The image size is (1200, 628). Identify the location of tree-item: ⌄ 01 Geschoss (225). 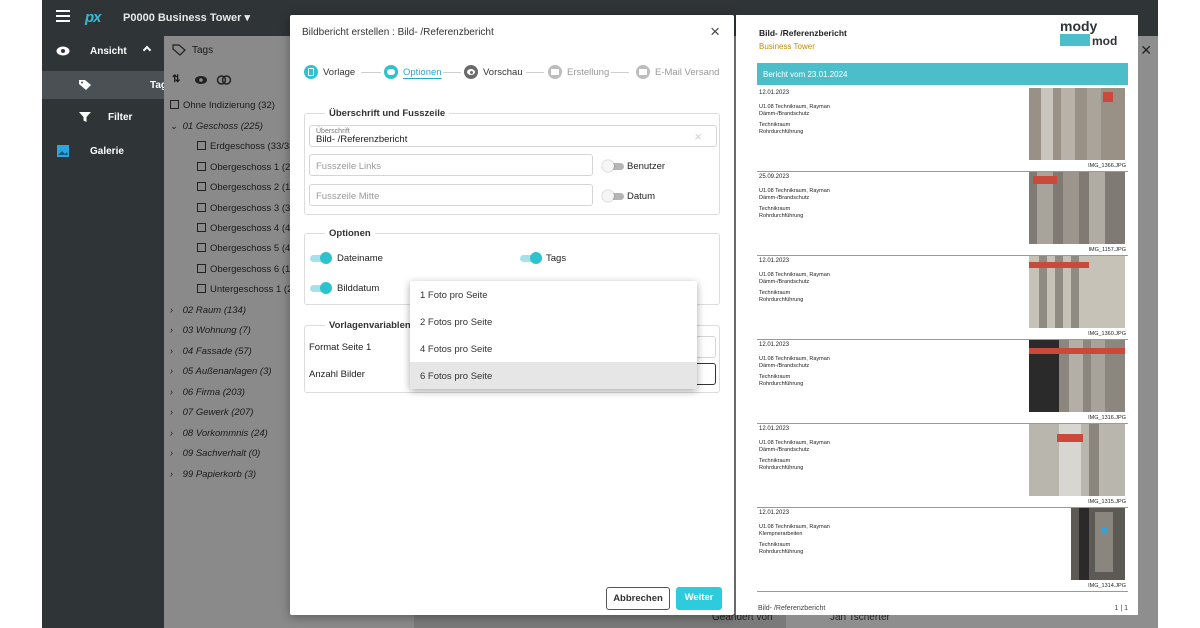
(216, 126).